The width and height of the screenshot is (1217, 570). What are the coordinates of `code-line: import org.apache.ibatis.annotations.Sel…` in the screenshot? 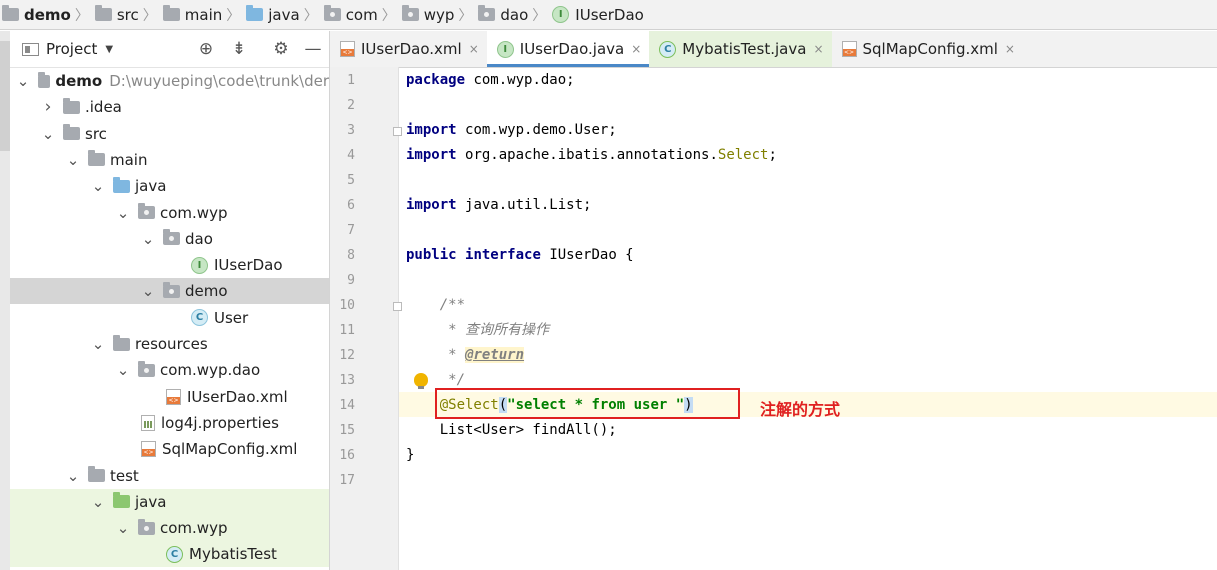 It's located at (591, 155).